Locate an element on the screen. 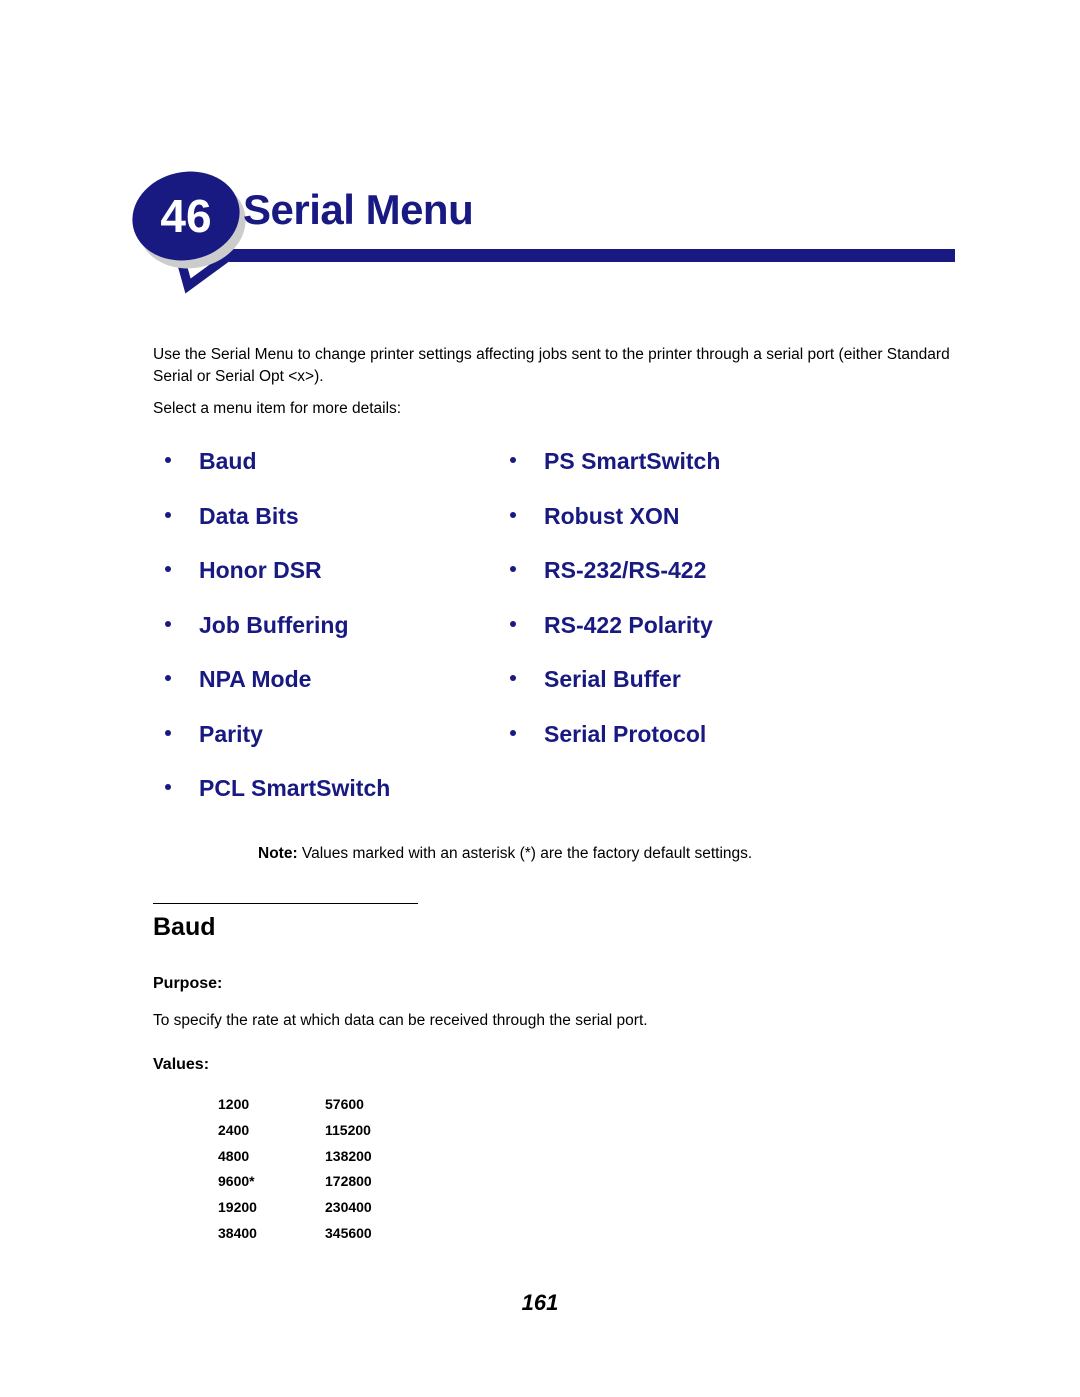 The width and height of the screenshot is (1080, 1397). table-cell: 1200 is located at coordinates (234, 1104).